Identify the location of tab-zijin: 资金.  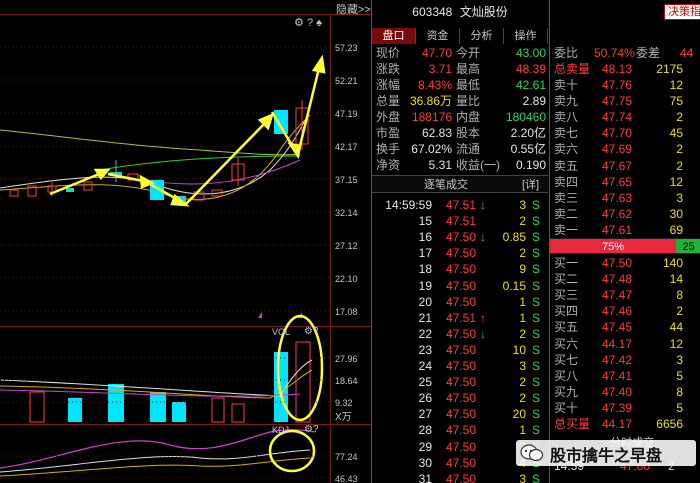
(438, 36).